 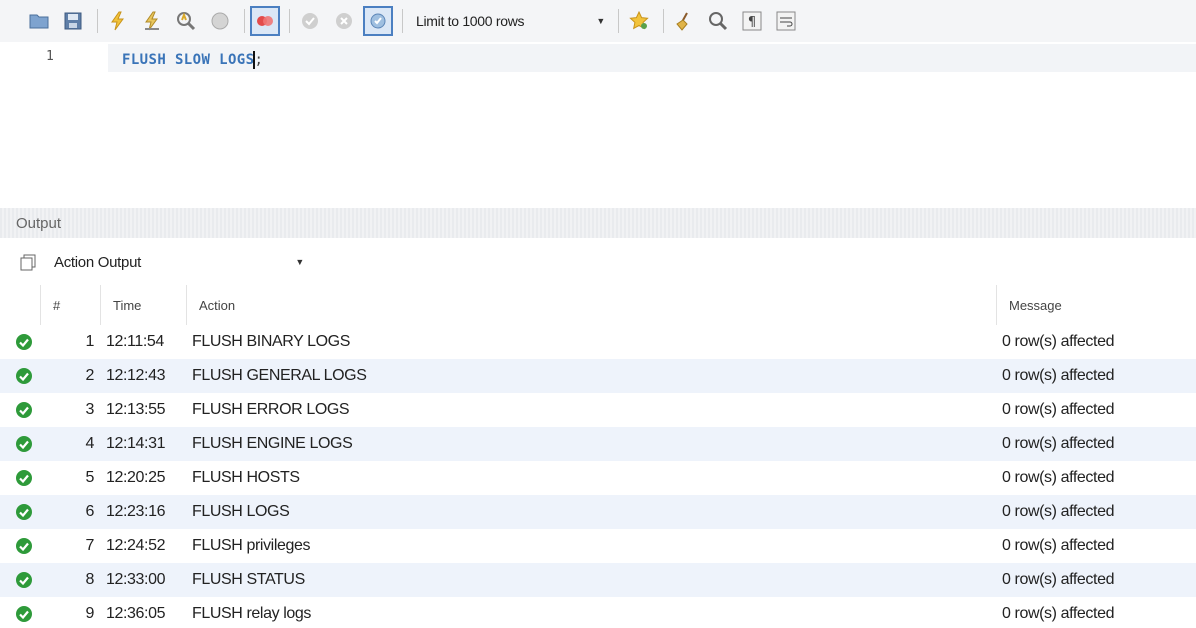 What do you see at coordinates (591, 305) in the screenshot?
I see `column-header-action: Action` at bounding box center [591, 305].